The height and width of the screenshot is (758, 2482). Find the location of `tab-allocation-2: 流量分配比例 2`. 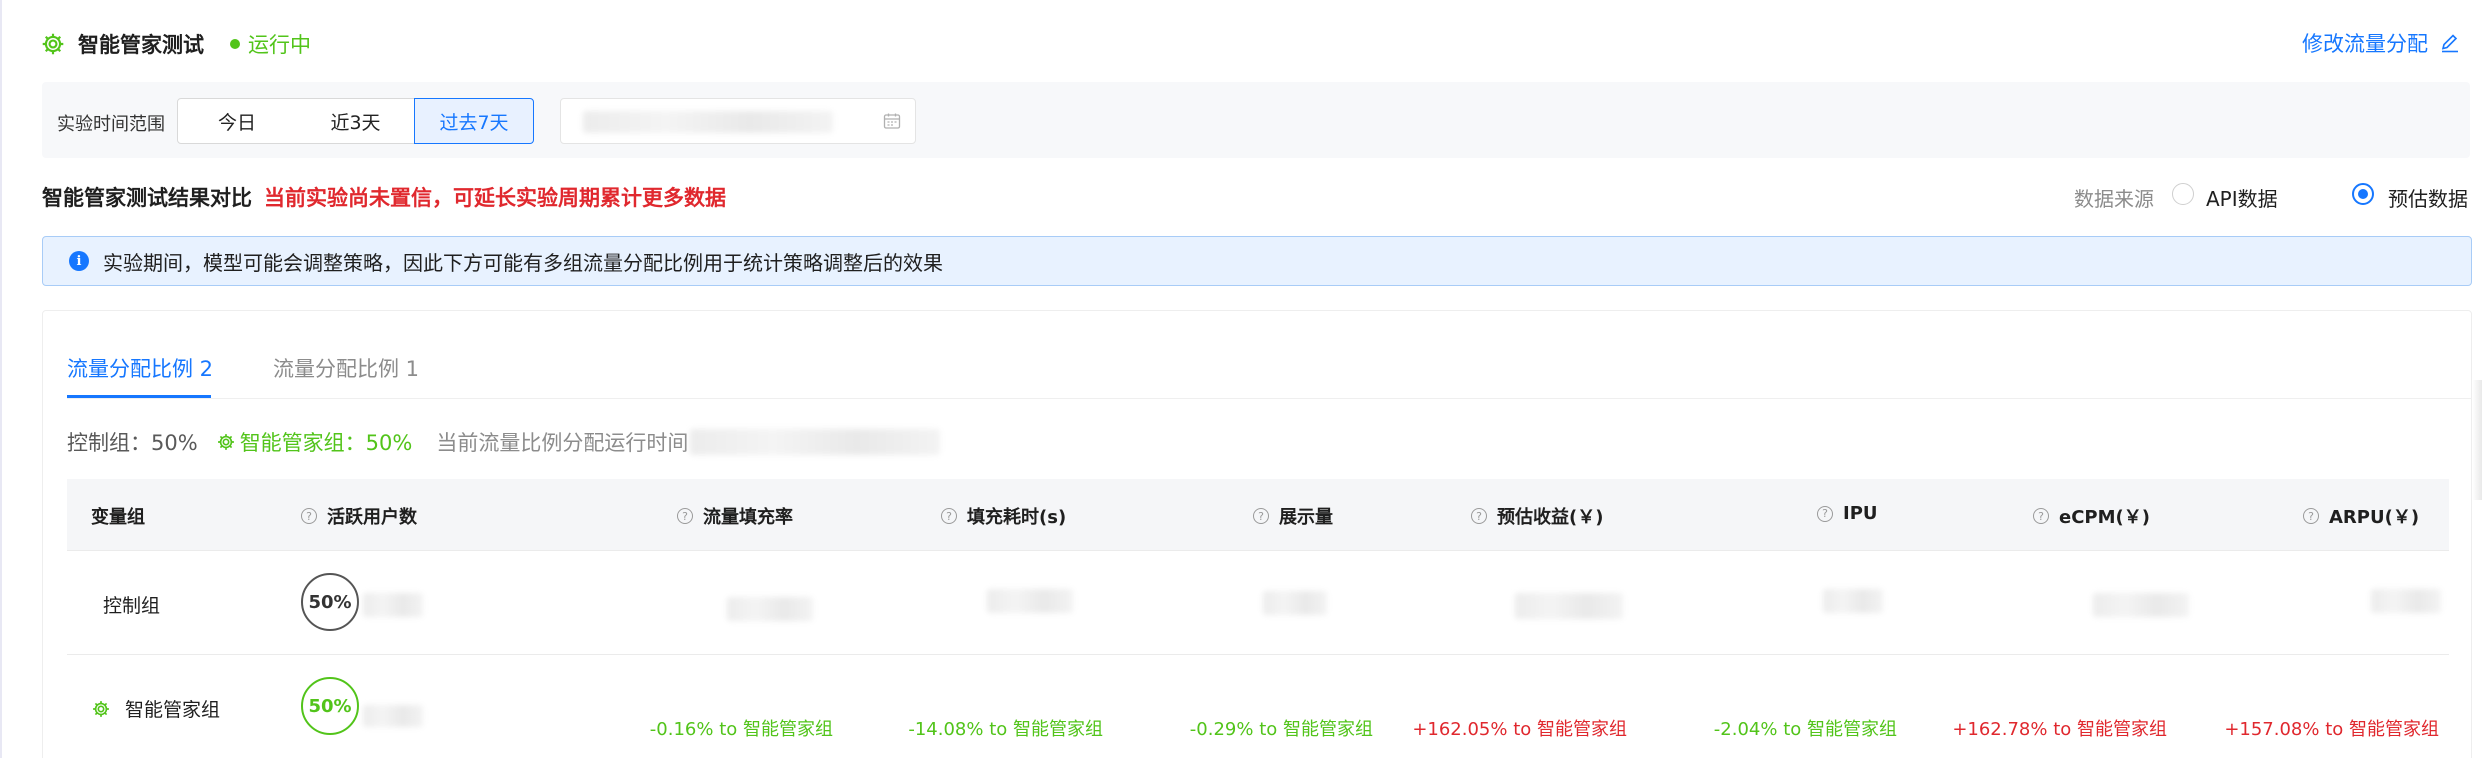

tab-allocation-2: 流量分配比例 2 is located at coordinates (140, 368).